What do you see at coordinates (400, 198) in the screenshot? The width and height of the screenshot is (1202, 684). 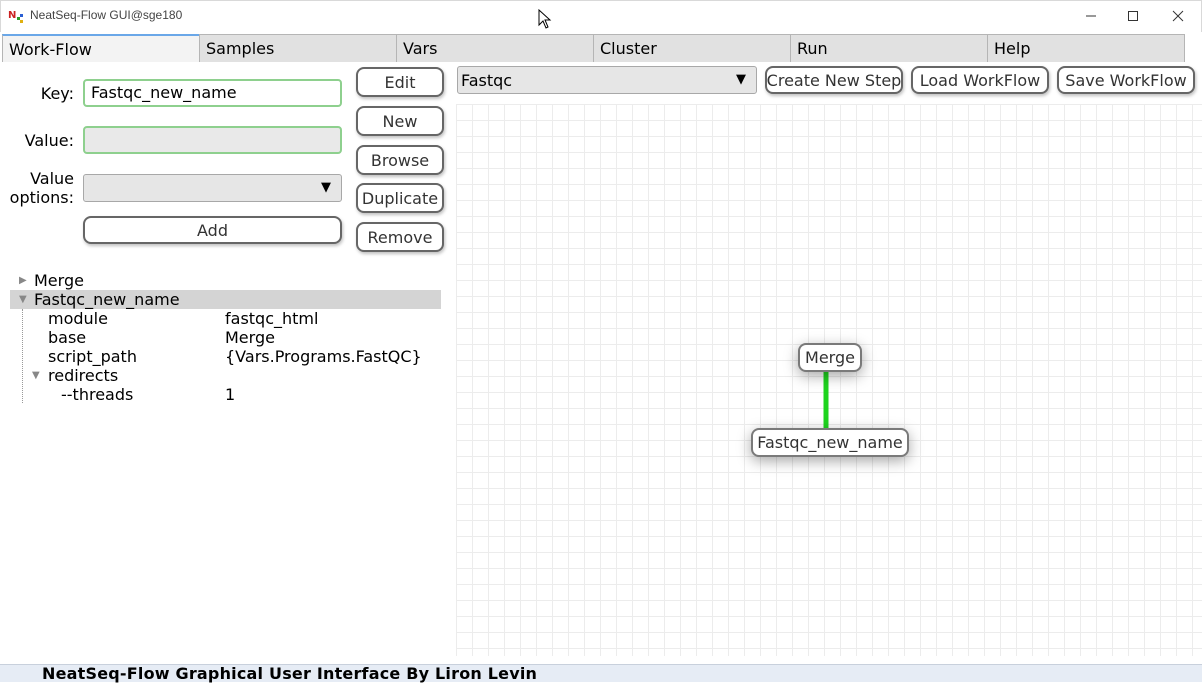 I see `duplicate-button: Duplicate` at bounding box center [400, 198].